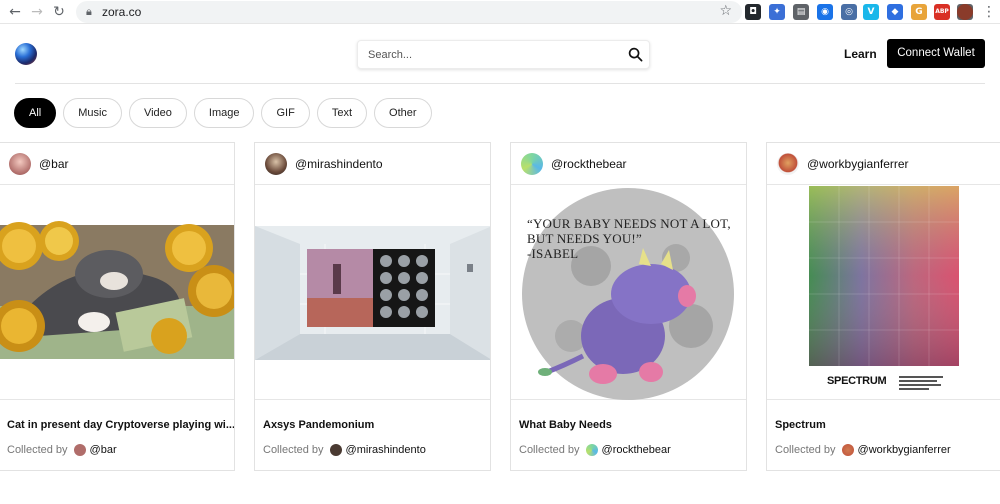 The width and height of the screenshot is (1000, 504). I want to click on card-header: @workbygianferrer, so click(883, 164).